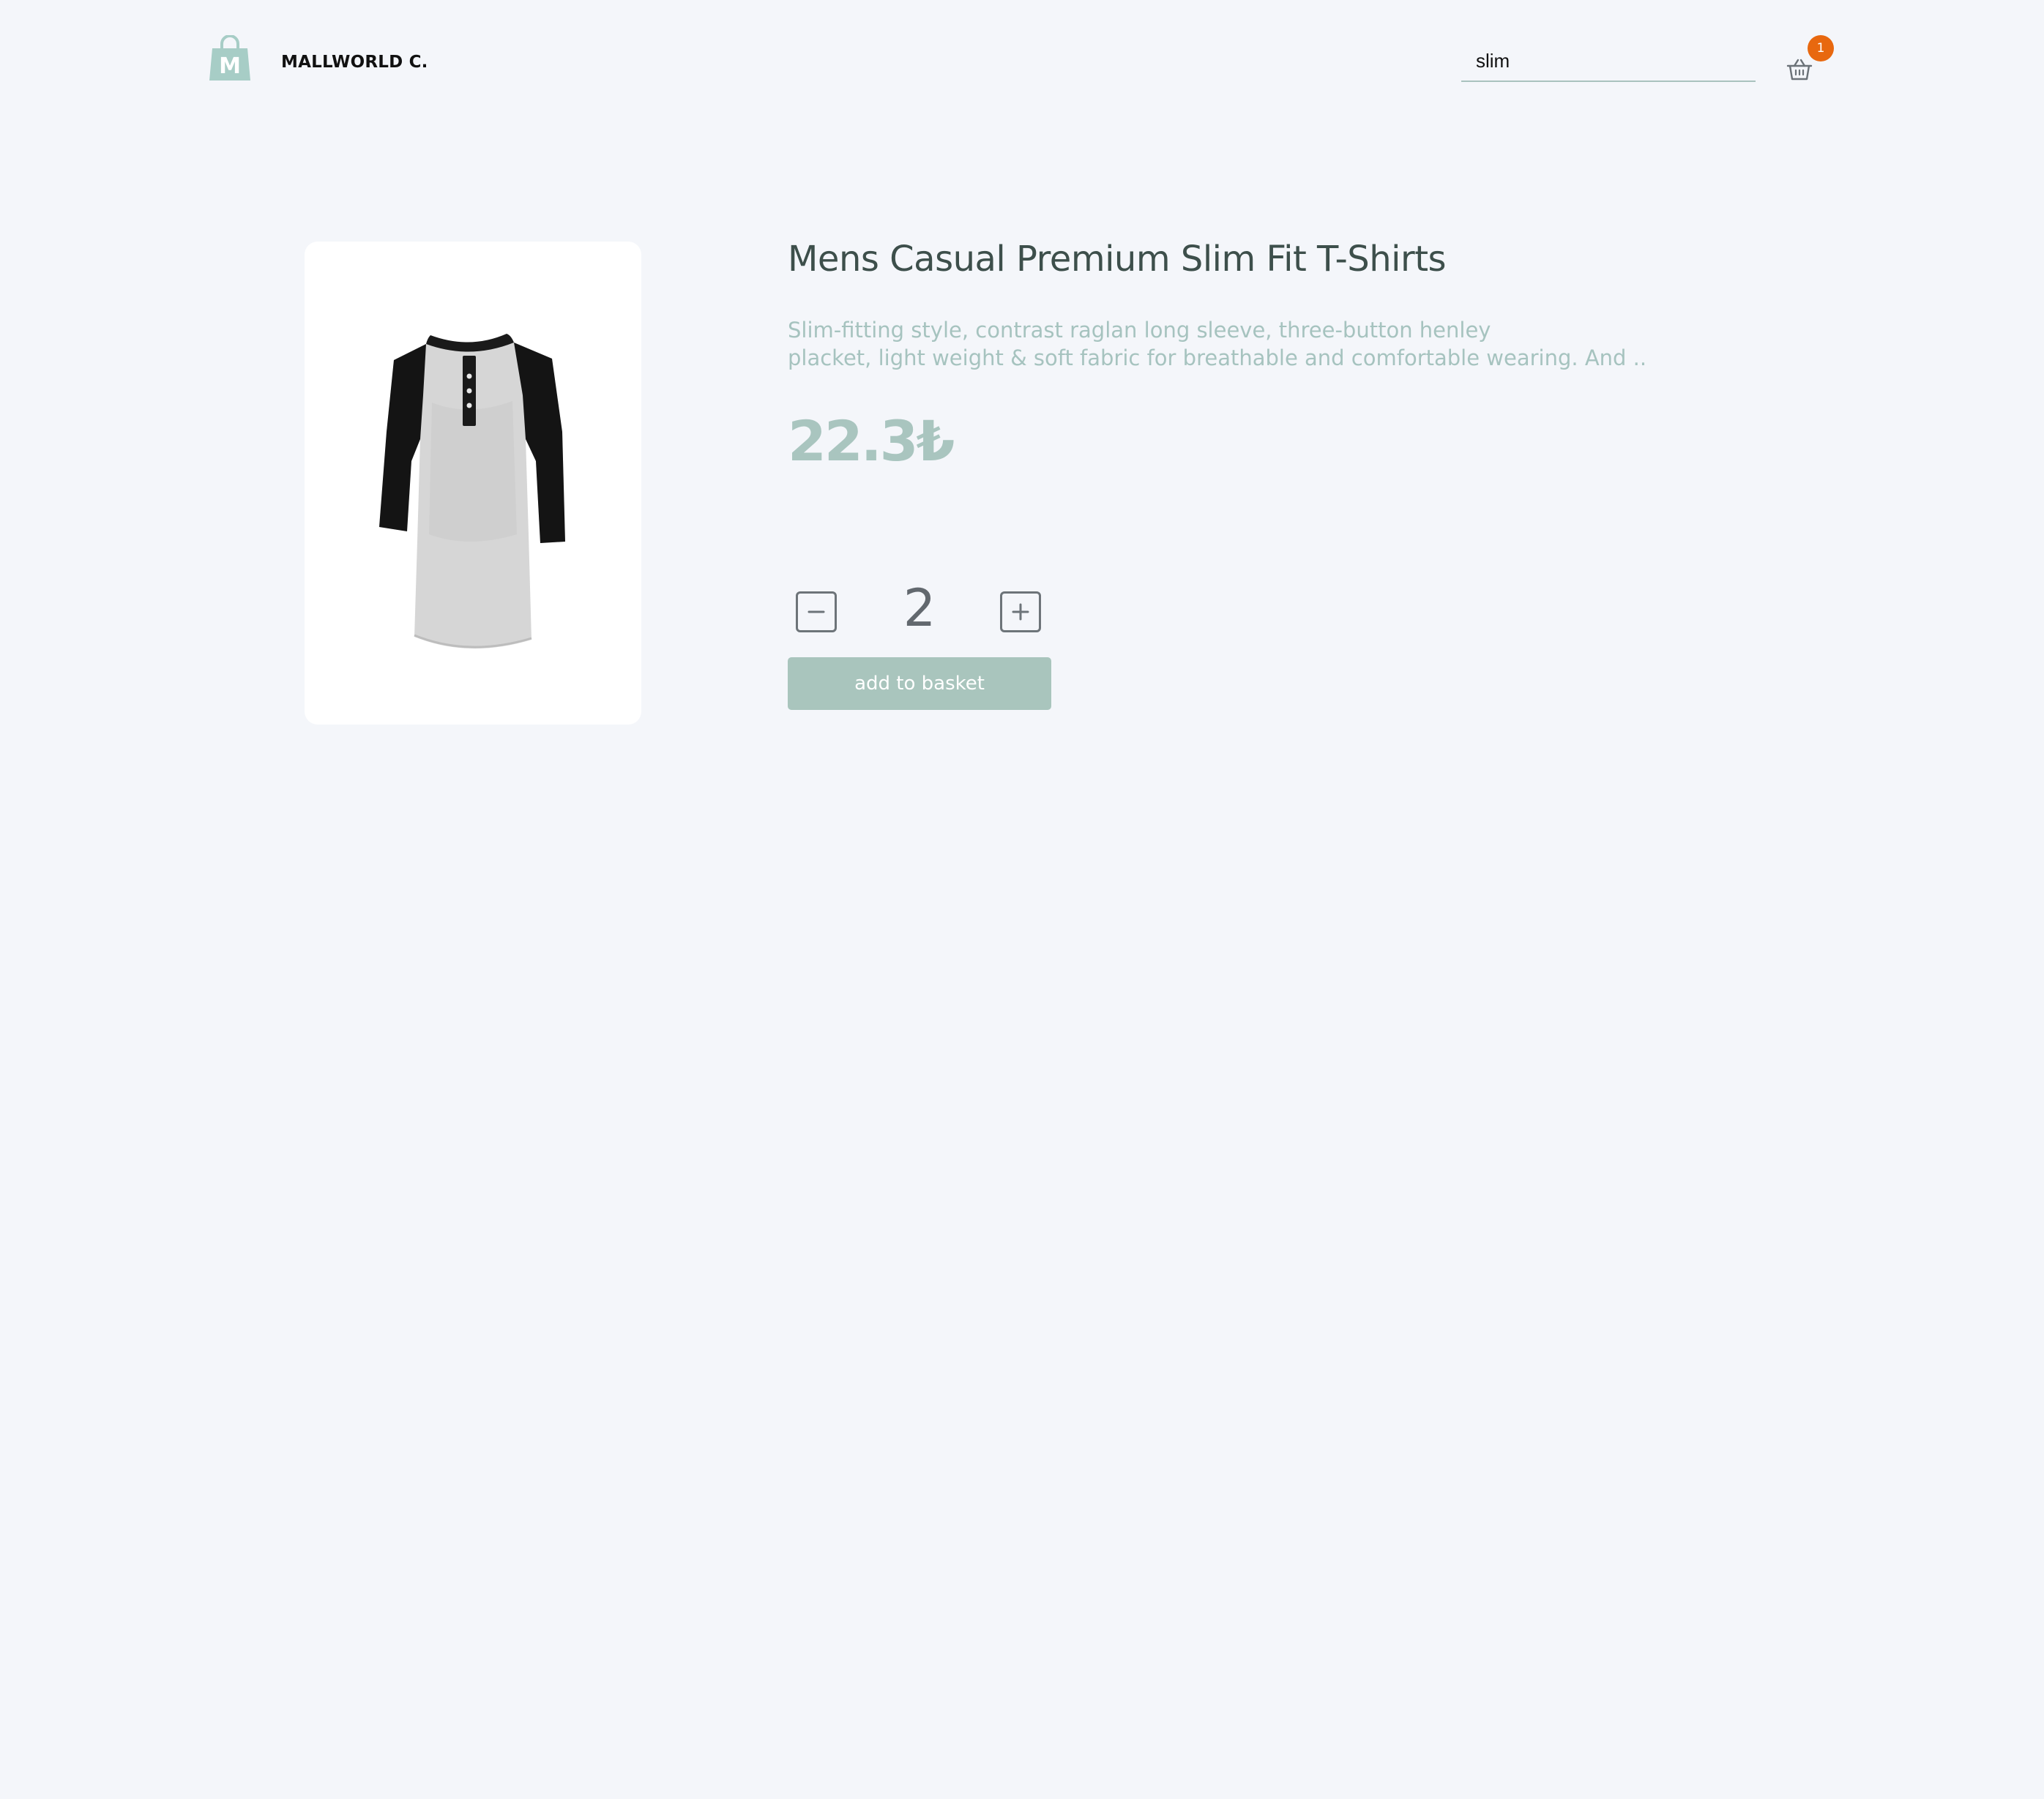  Describe the element at coordinates (871, 441) in the screenshot. I see `product-price: 22.3₺` at that location.